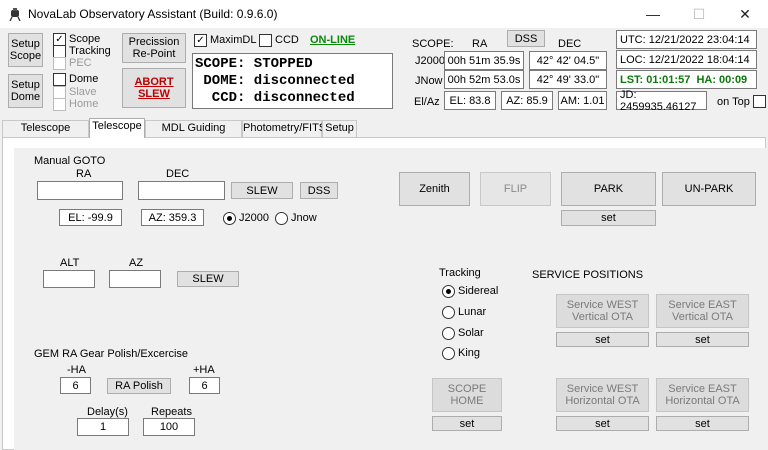 The width and height of the screenshot is (768, 450). Describe the element at coordinates (154, 88) in the screenshot. I see `abort-slew-button: ABORT SLEW` at that location.